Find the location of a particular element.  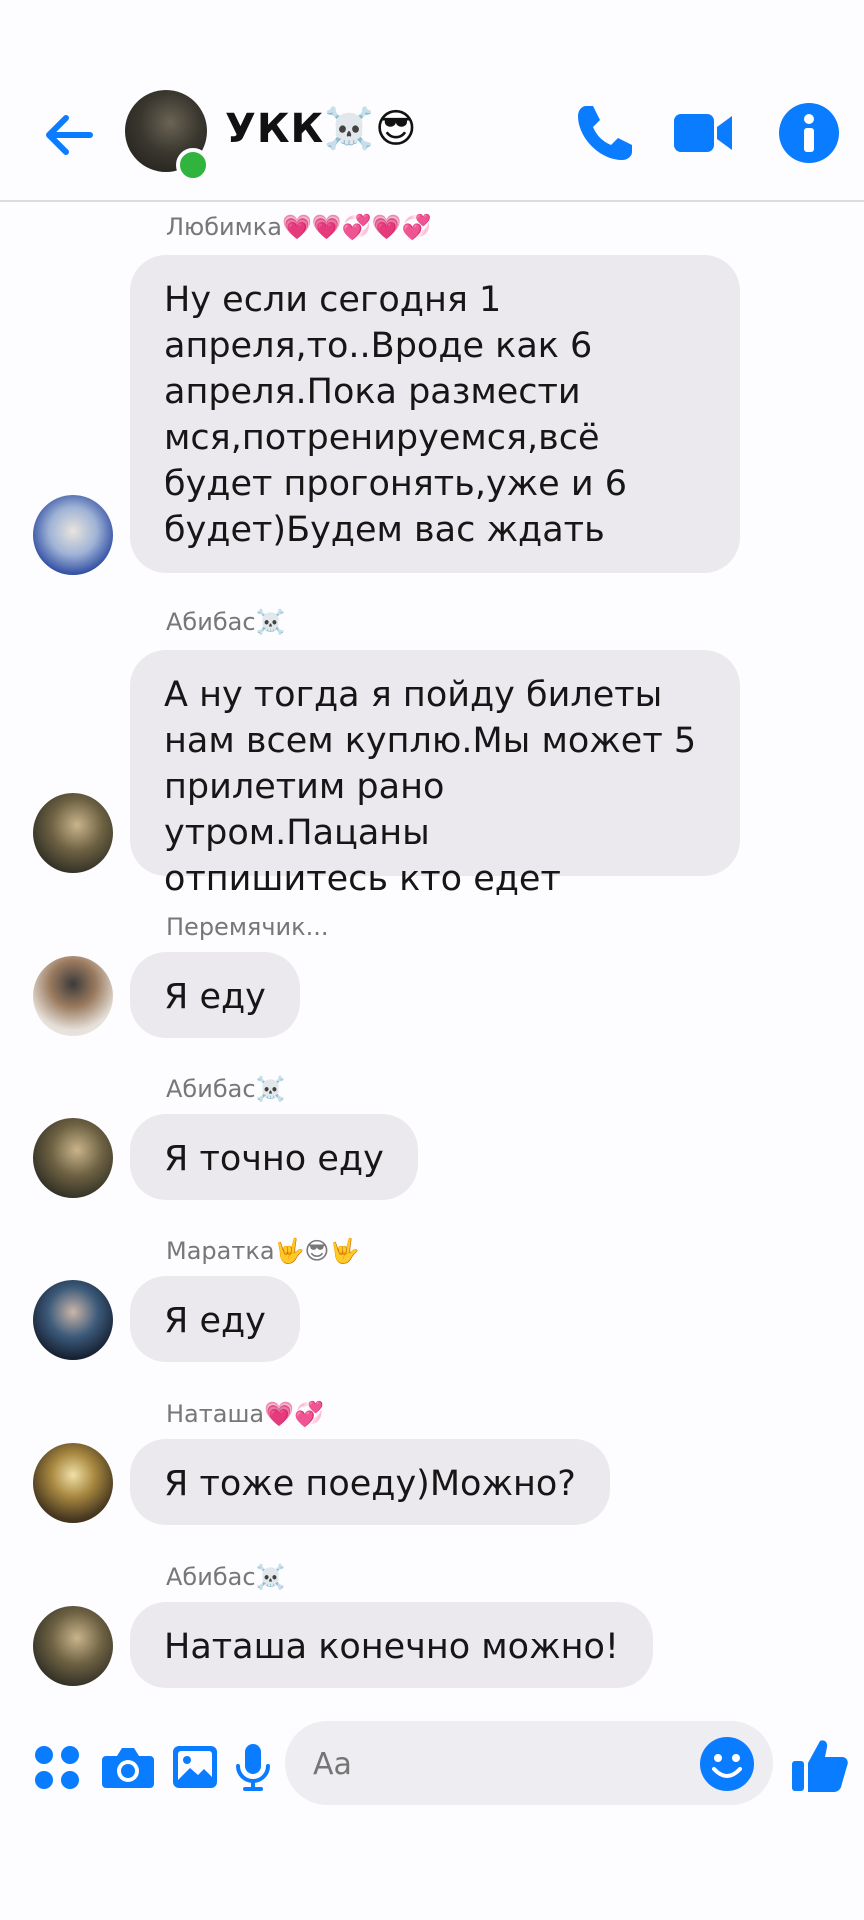

message-line: А ну тогда я пойду билеты is located at coordinates (413, 695).